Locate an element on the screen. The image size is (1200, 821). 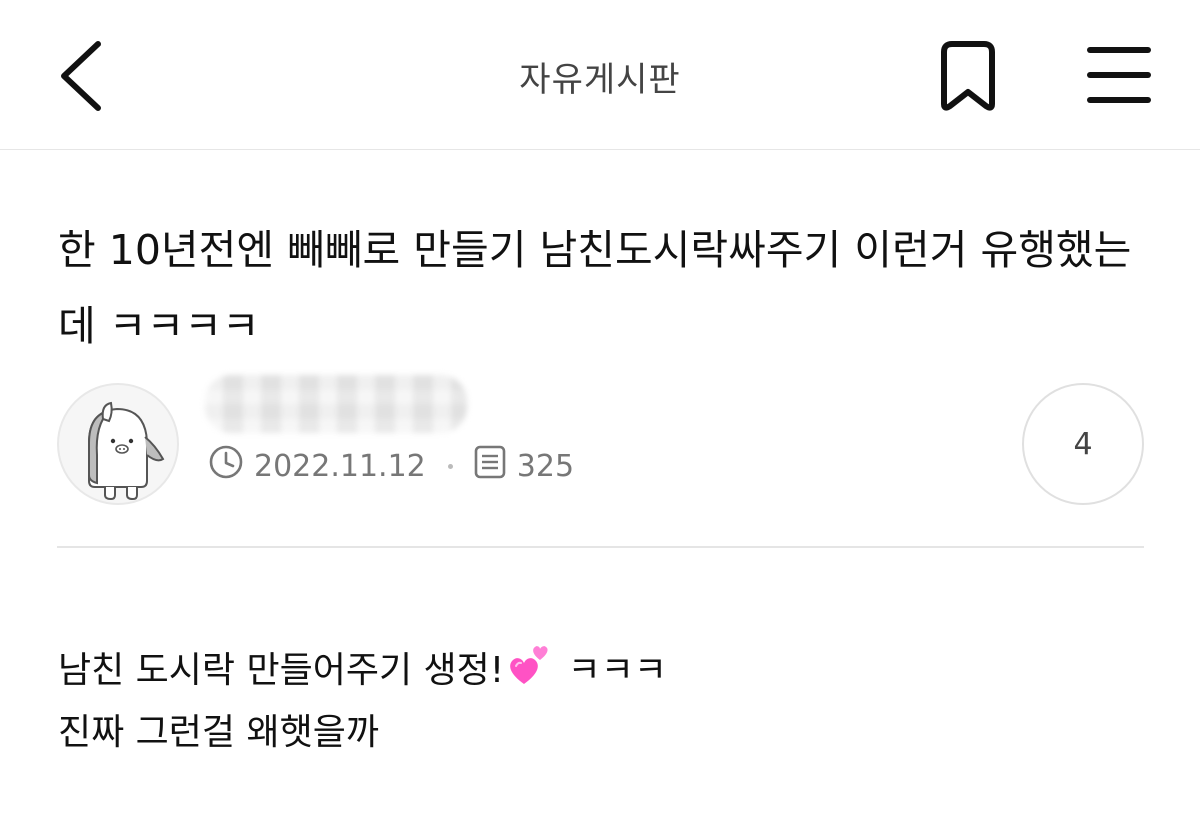
post-body-line-2: 진짜 그런걸 왜햇을까 is located at coordinates (218, 732).